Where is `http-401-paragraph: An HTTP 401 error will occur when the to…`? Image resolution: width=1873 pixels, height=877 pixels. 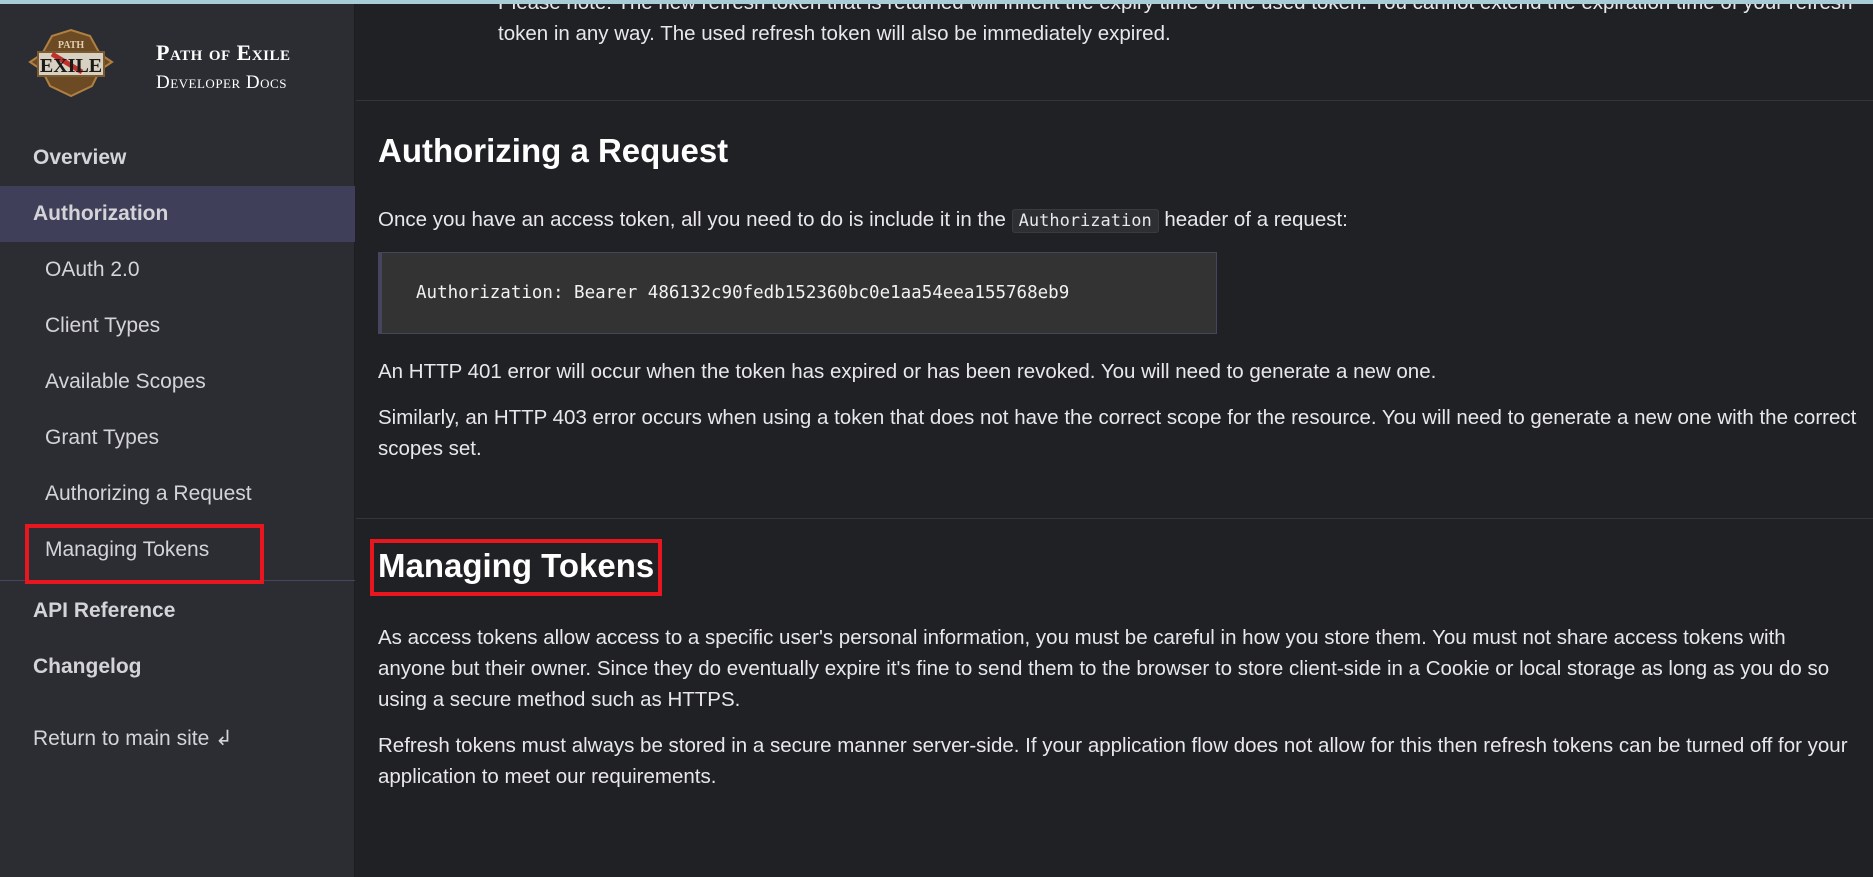 http-401-paragraph: An HTTP 401 error will occur when the to… is located at coordinates (907, 371).